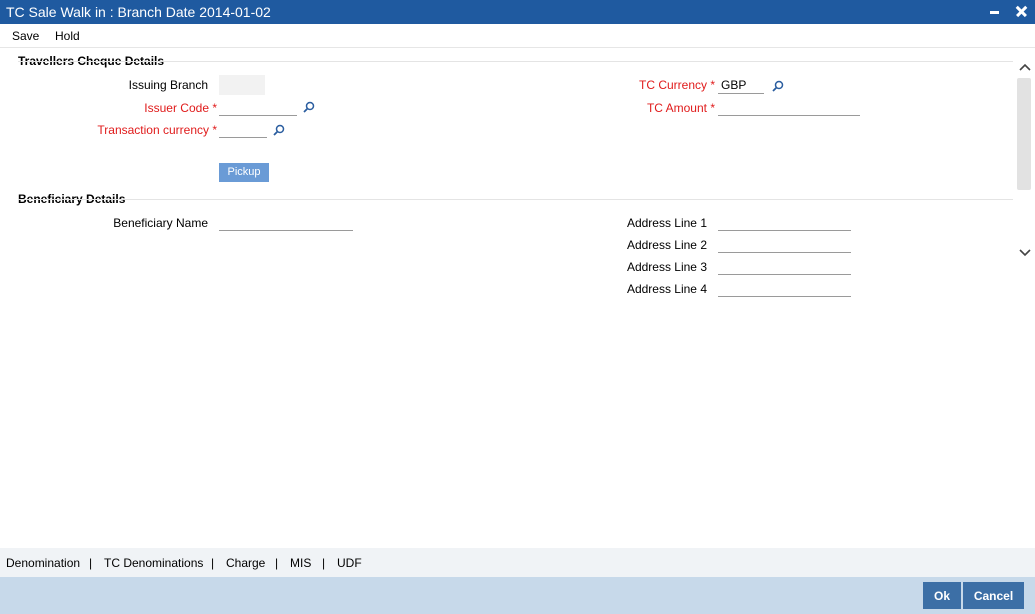  Describe the element at coordinates (279, 130) in the screenshot. I see `transaction-currency-search-icon` at that location.